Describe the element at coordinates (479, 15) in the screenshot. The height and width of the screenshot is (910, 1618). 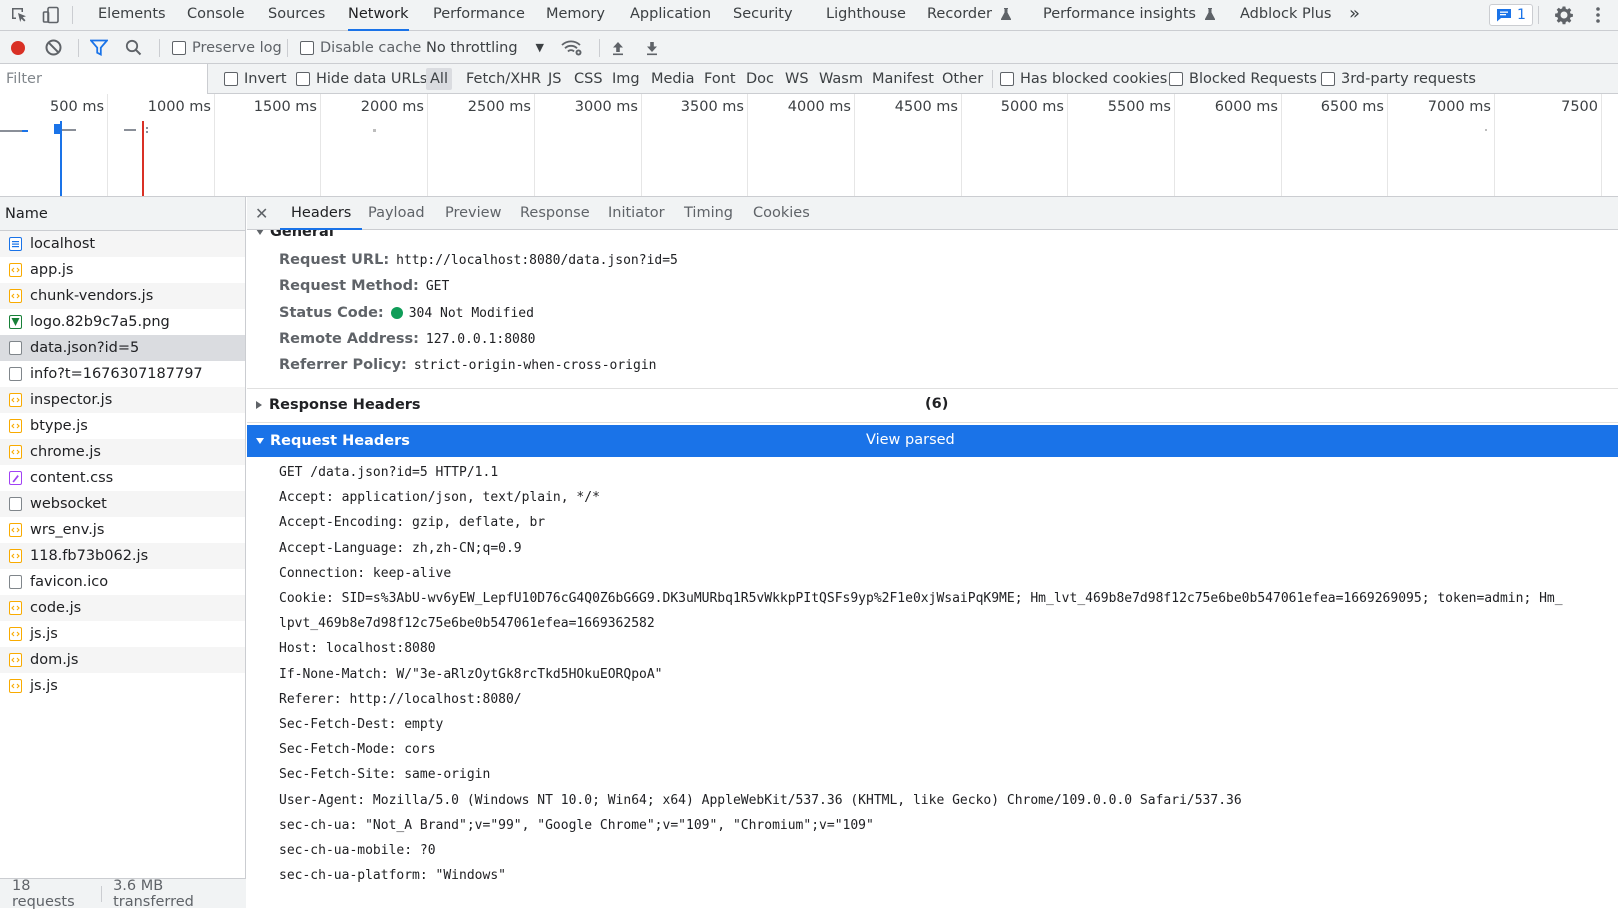
I see `tab-performance: Performance` at that location.